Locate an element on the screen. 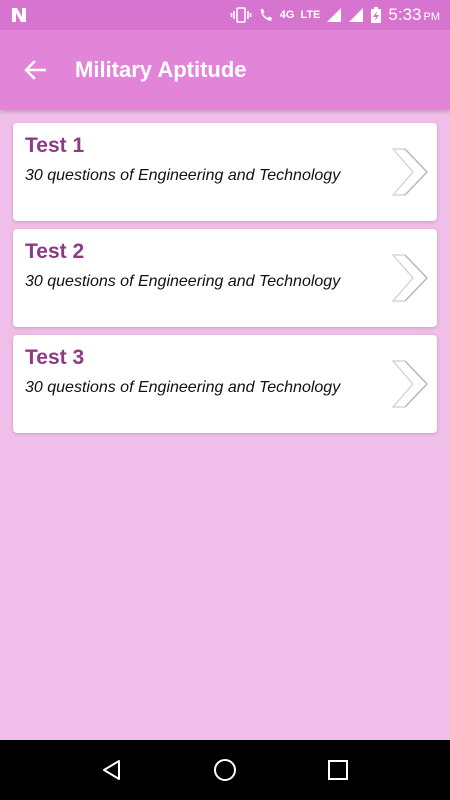 Image resolution: width=450 pixels, height=800 pixels. wifi-call-icon is located at coordinates (266, 15).